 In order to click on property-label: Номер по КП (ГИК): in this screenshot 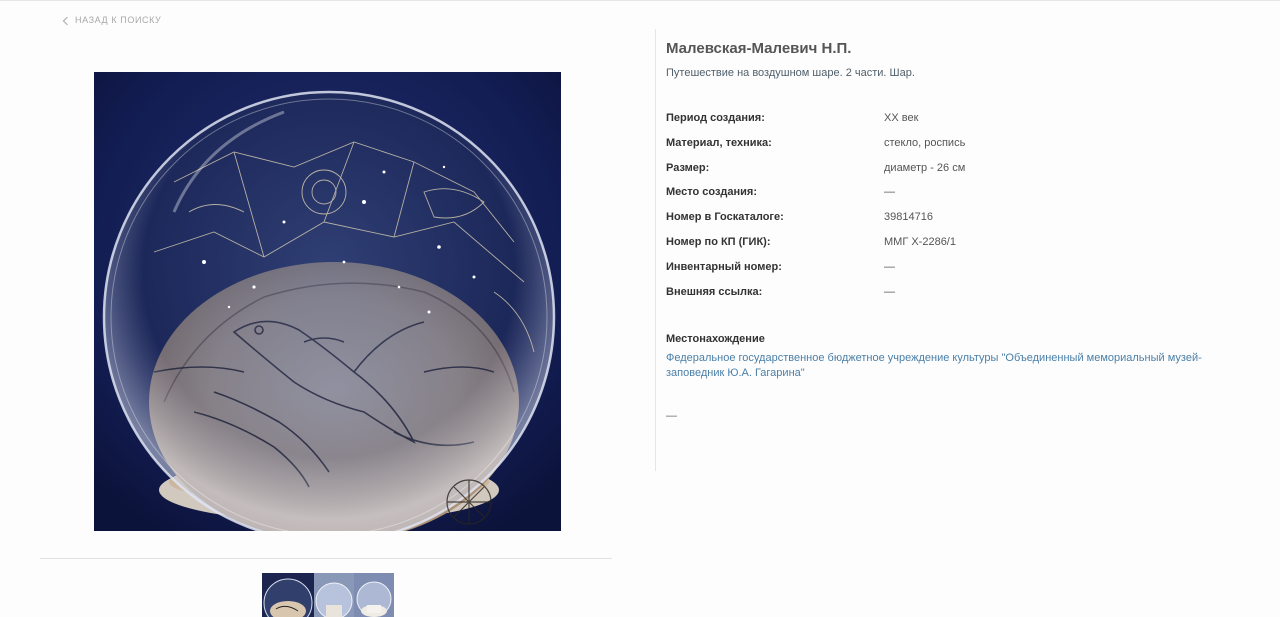, I will do `click(718, 241)`.